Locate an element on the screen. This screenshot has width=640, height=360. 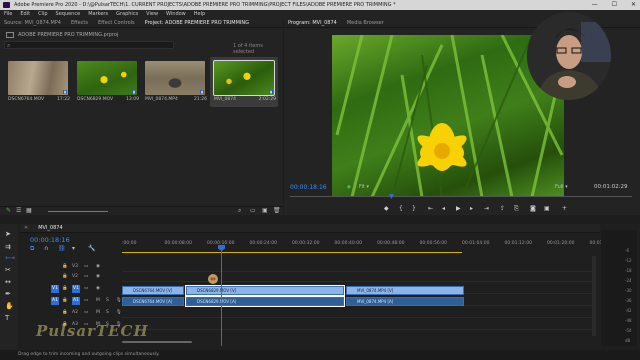
wrench-icon: 🔧 is located at coordinates (91, 248).